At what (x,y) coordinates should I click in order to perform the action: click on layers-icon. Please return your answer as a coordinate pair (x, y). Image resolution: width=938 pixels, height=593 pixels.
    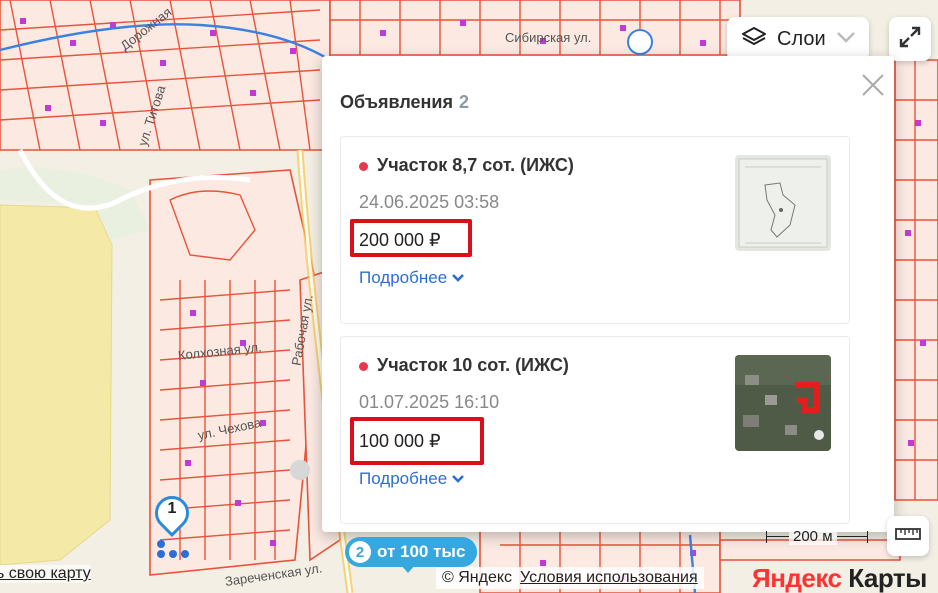
    Looking at the image, I should click on (754, 39).